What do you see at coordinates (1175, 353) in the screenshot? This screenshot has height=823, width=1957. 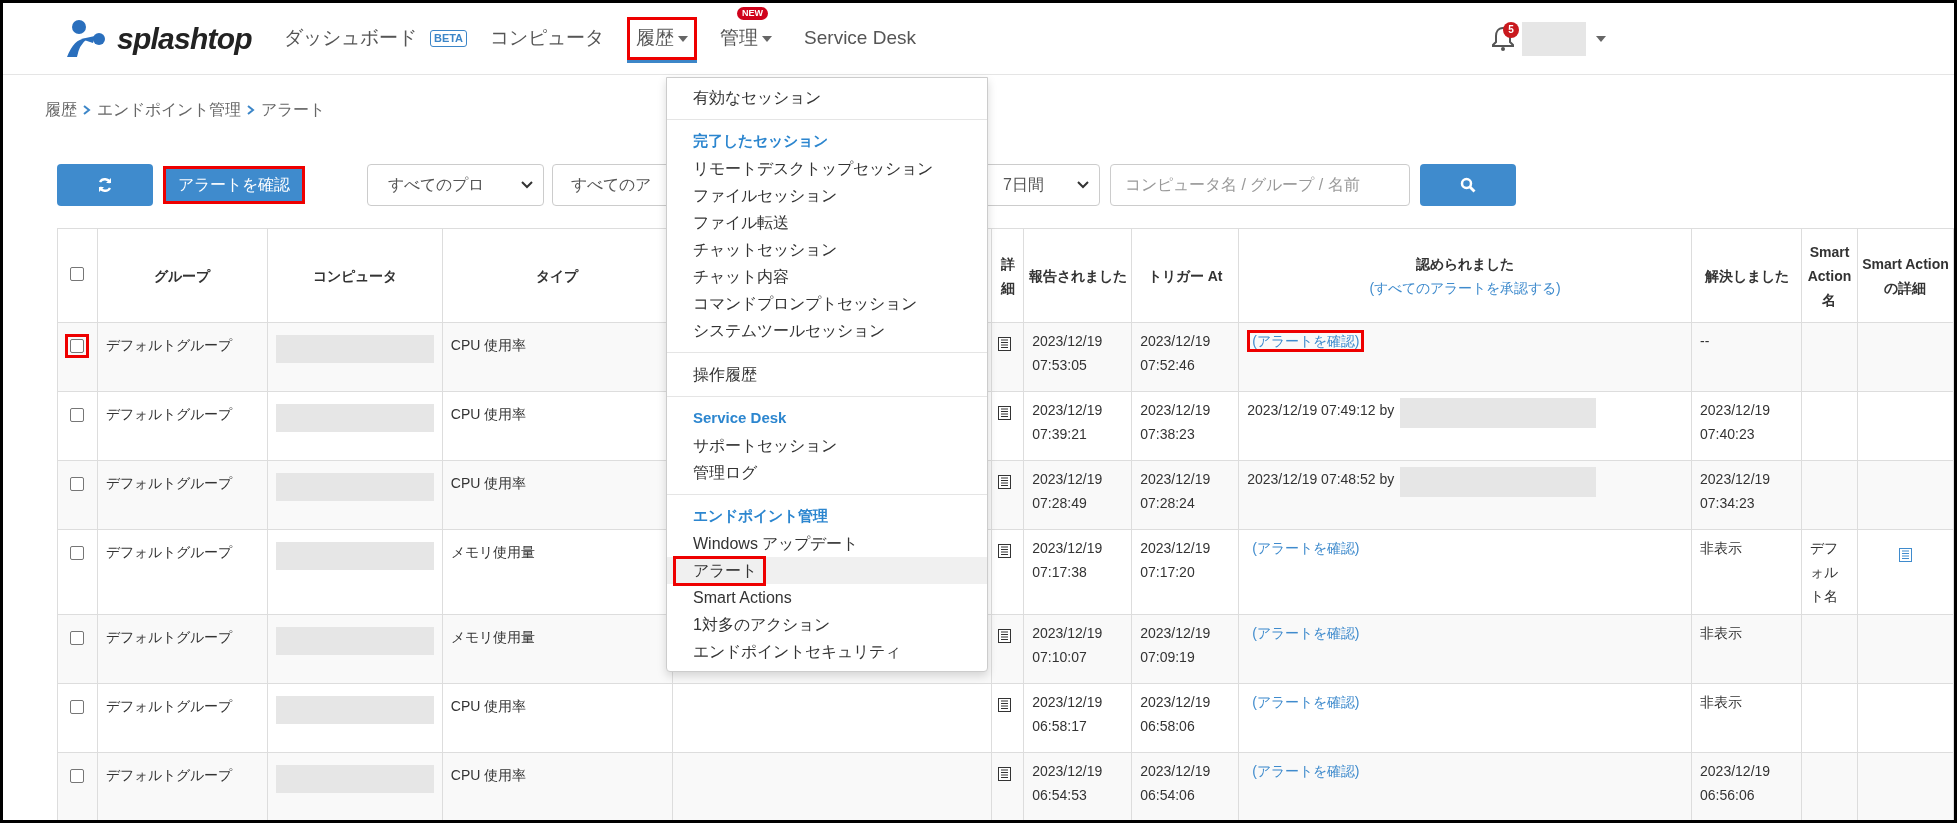 I see `table-cell: 2023/12/19 07:52:46` at bounding box center [1175, 353].